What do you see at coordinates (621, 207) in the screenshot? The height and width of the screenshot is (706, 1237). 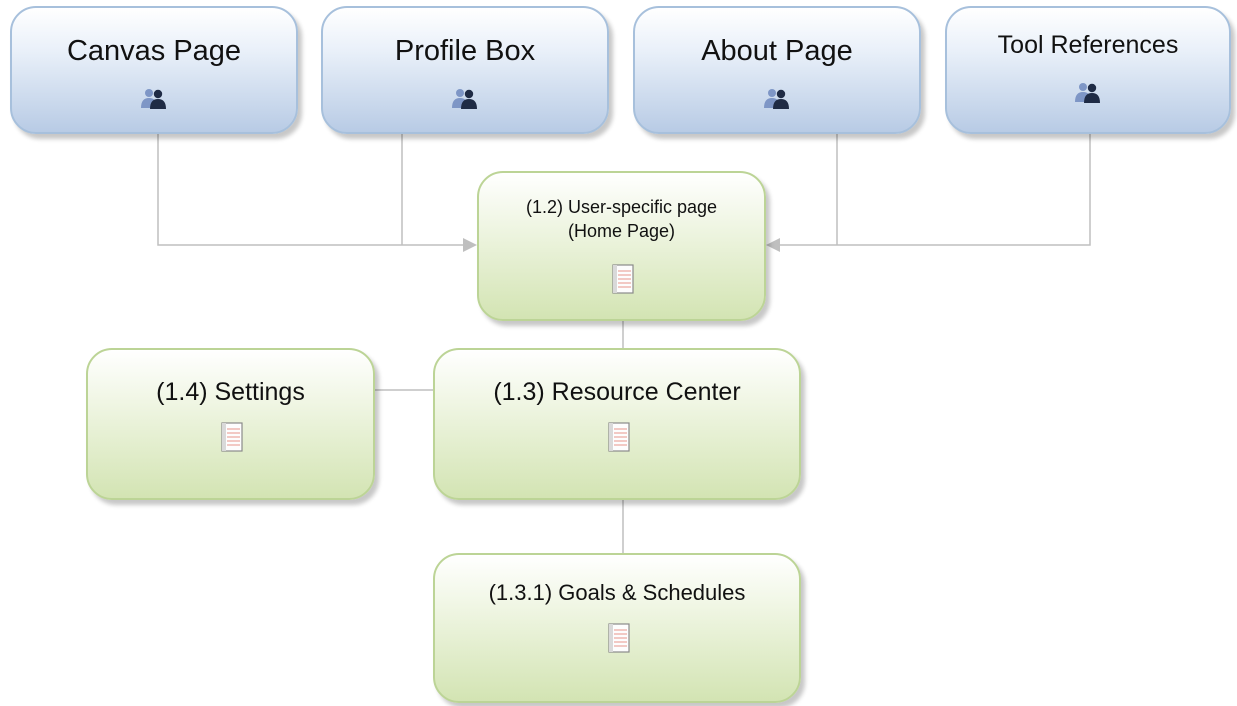 I see `node-user-specific-page-line1: (1.2) User-specific page` at bounding box center [621, 207].